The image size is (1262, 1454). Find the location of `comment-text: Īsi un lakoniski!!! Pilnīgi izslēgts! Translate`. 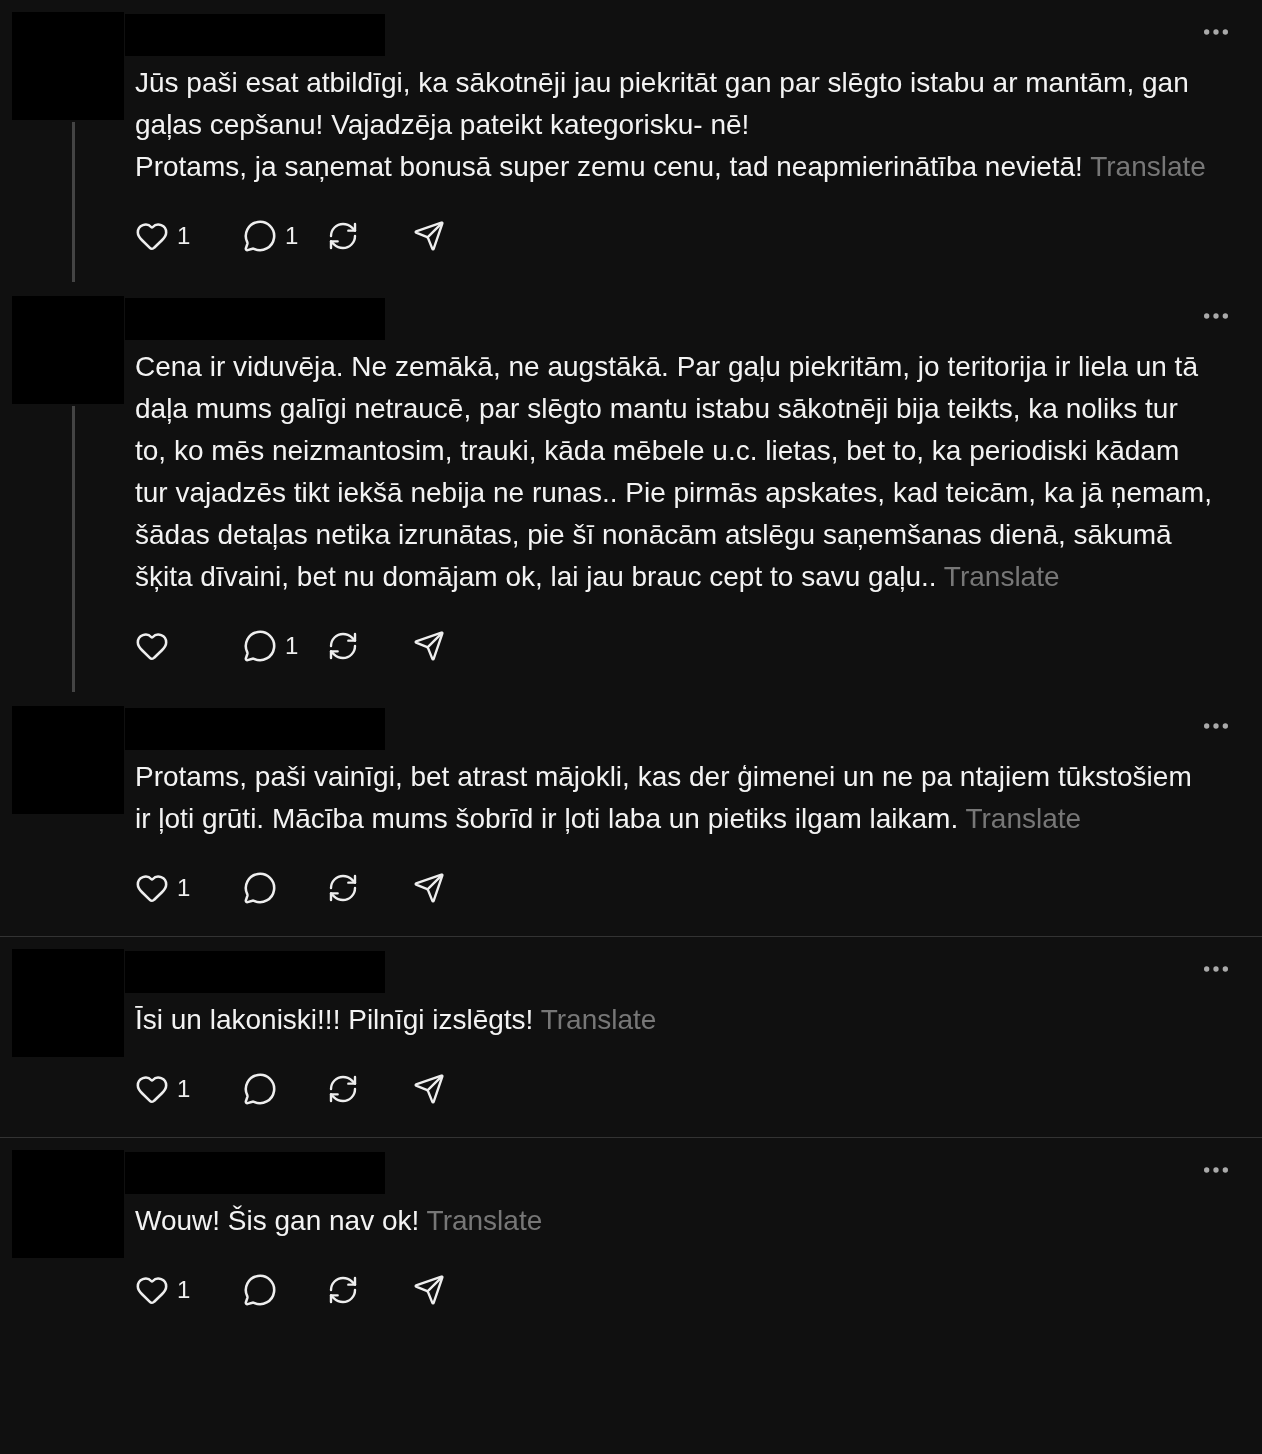

comment-text: Īsi un lakoniski!!! Pilnīgi izslēgts! Translate is located at coordinates (396, 1020).